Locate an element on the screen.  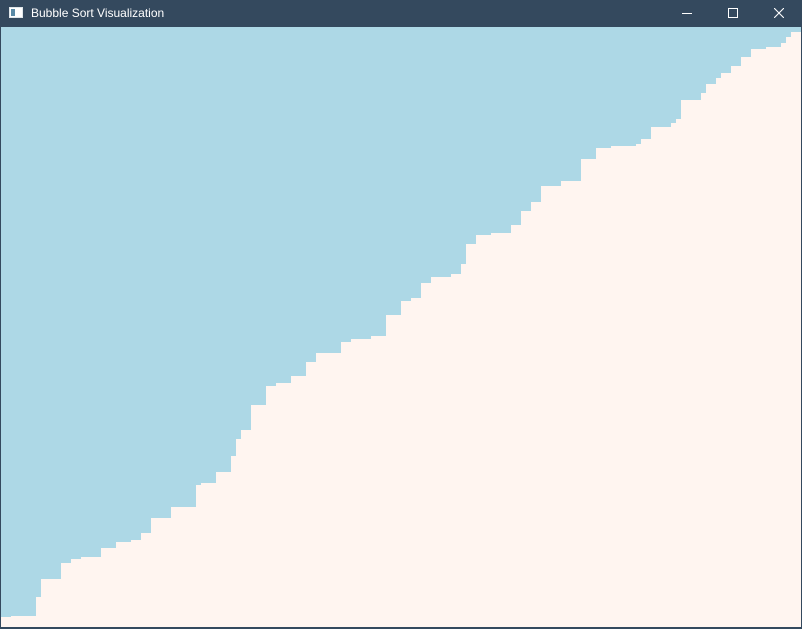
maximize-button is located at coordinates (733, 13).